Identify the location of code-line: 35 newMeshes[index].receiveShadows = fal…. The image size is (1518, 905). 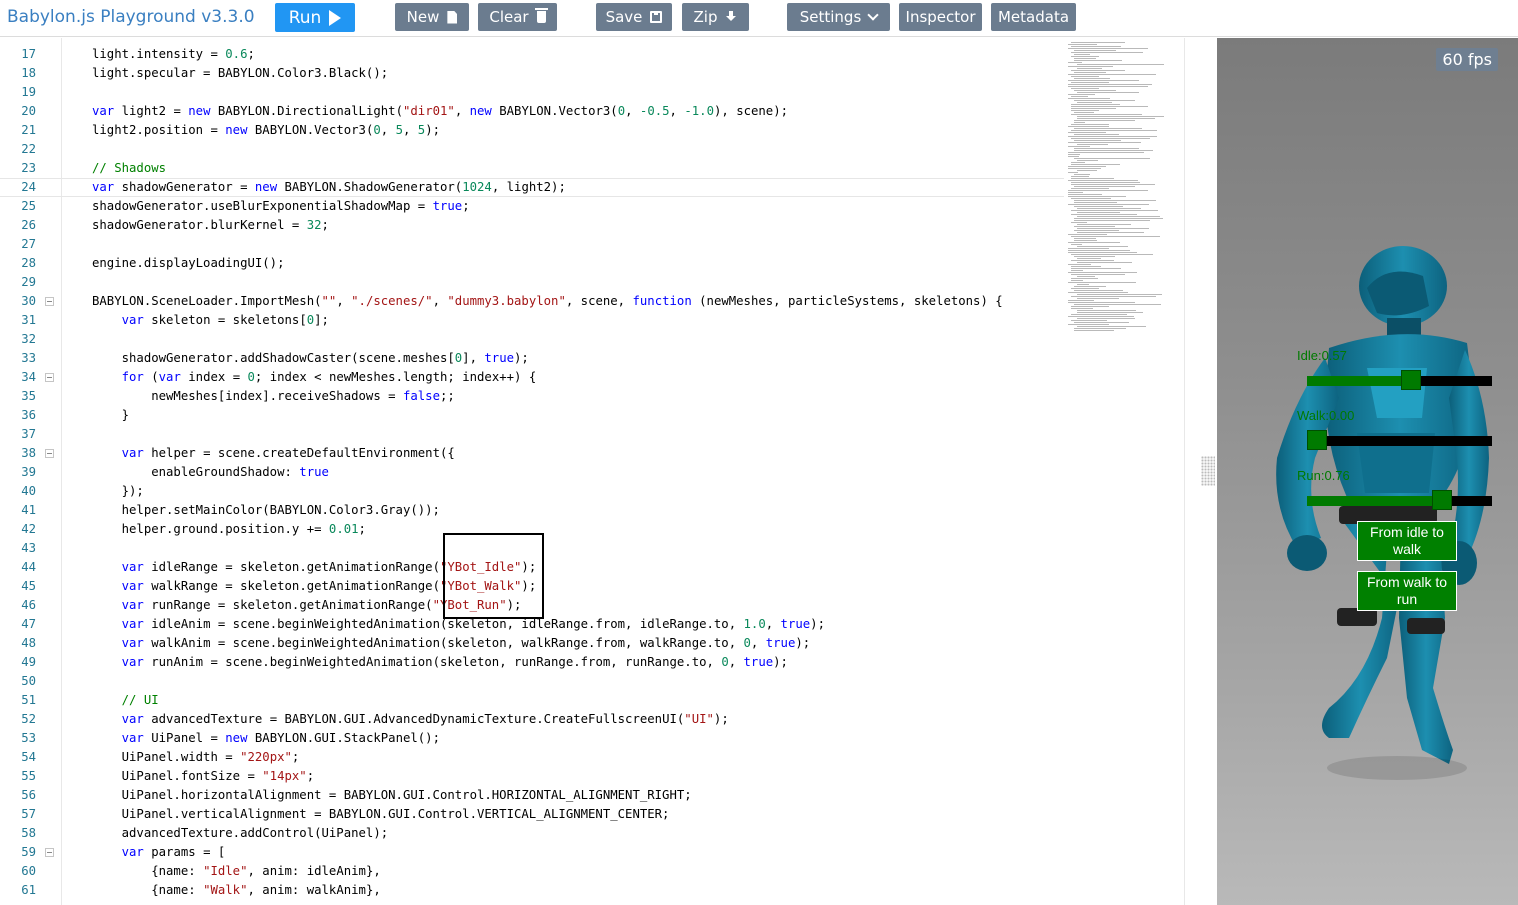
(532, 396).